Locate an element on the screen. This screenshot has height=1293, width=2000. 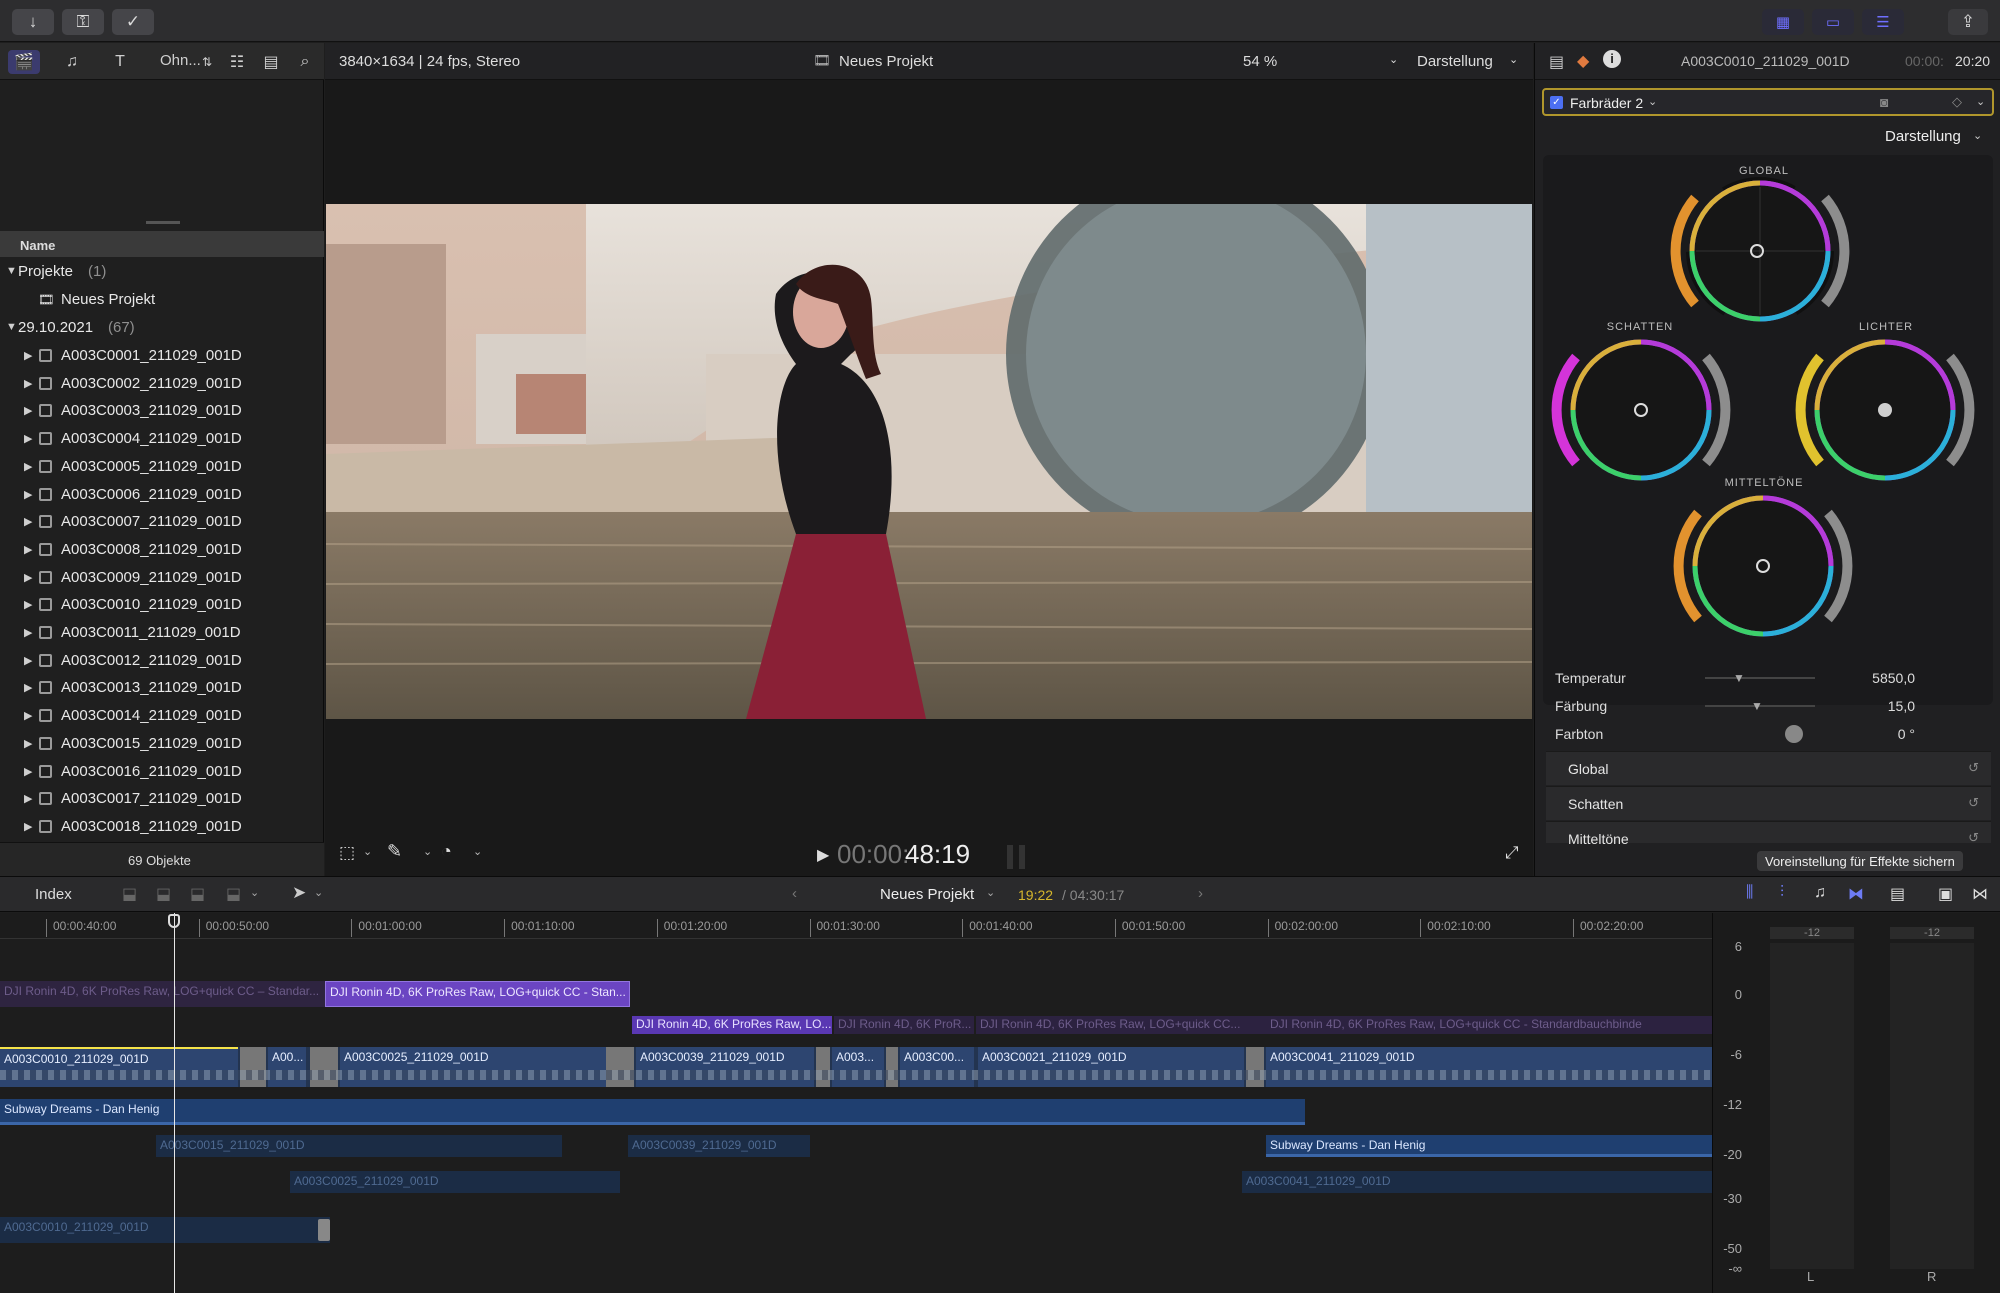
playhead is located at coordinates (174, 1103).